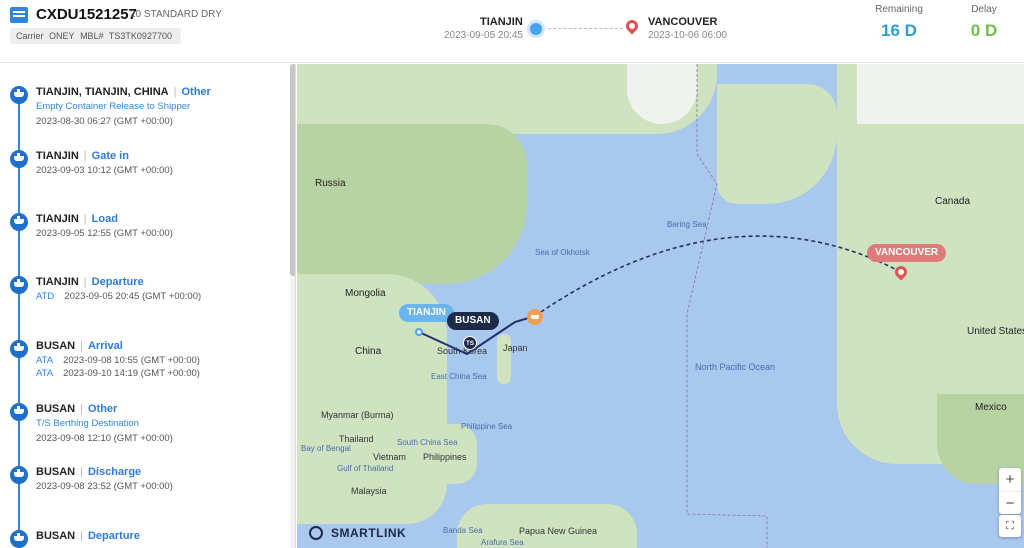 This screenshot has width=1024, height=548. What do you see at coordinates (105, 346) in the screenshot?
I see `event-type: Arrival` at bounding box center [105, 346].